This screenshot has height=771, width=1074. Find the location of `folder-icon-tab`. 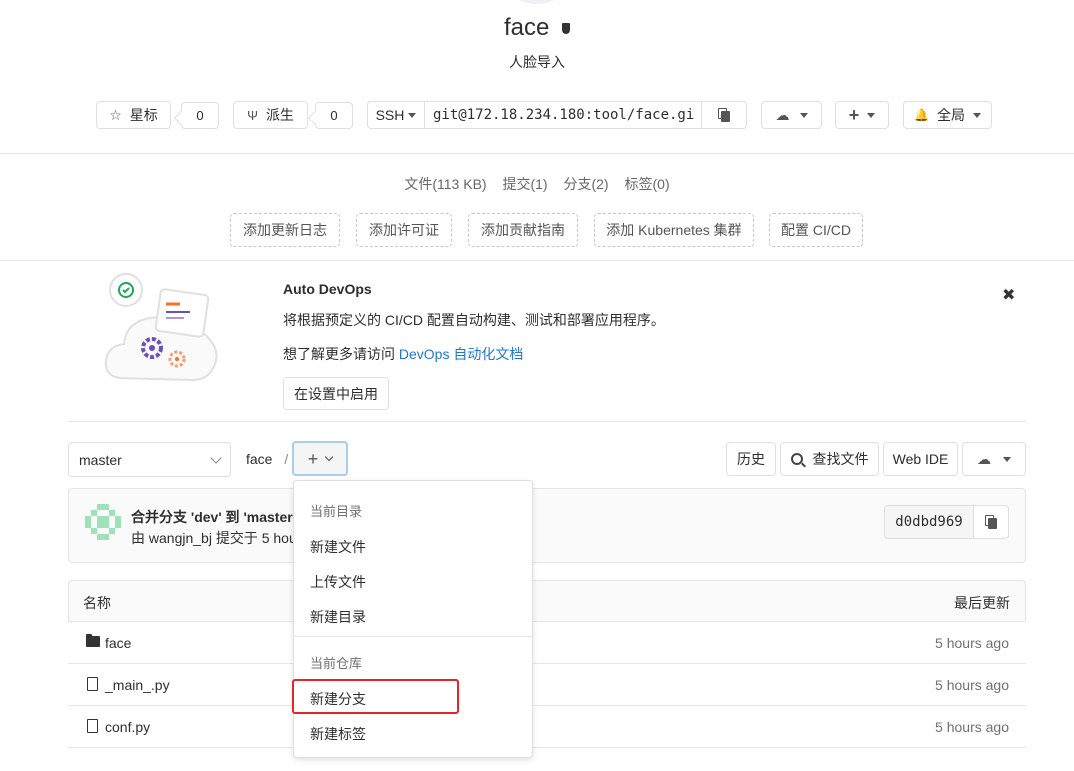

folder-icon-tab is located at coordinates (89, 635).